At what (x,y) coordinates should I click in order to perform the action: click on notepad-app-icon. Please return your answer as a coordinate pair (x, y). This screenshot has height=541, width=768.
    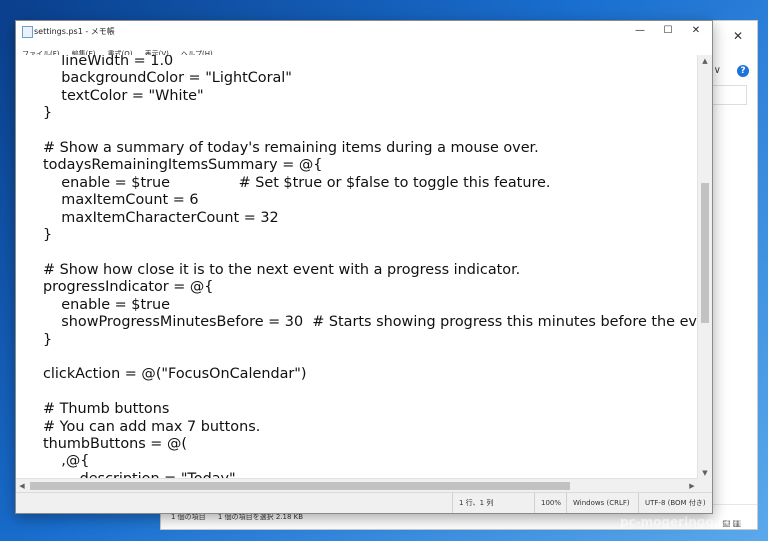
    Looking at the image, I should click on (27, 32).